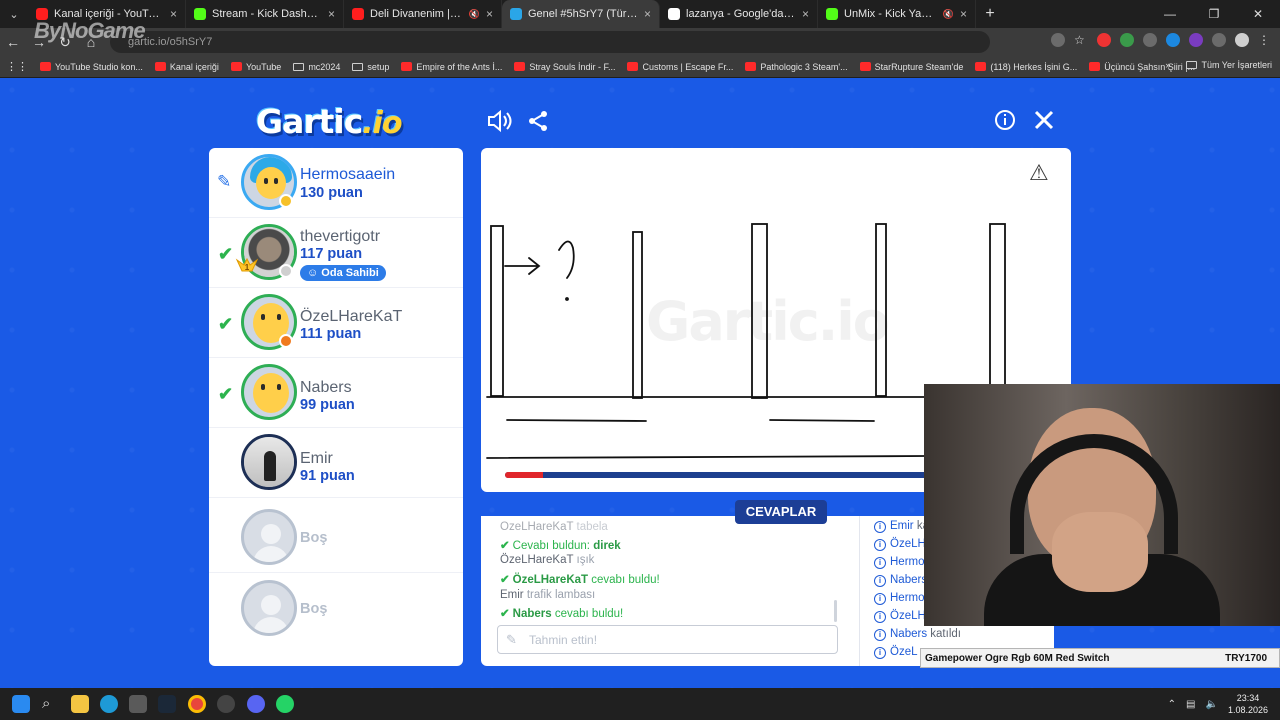 The width and height of the screenshot is (1280, 720). I want to click on gartic-logo: Gartic.io, so click(329, 121).